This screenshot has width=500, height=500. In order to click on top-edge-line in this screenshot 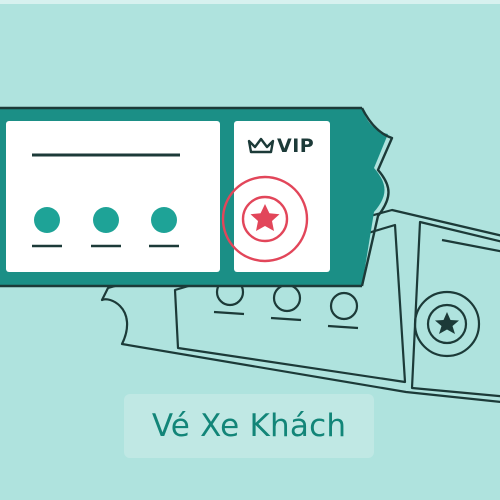, I will do `click(250, 2)`.